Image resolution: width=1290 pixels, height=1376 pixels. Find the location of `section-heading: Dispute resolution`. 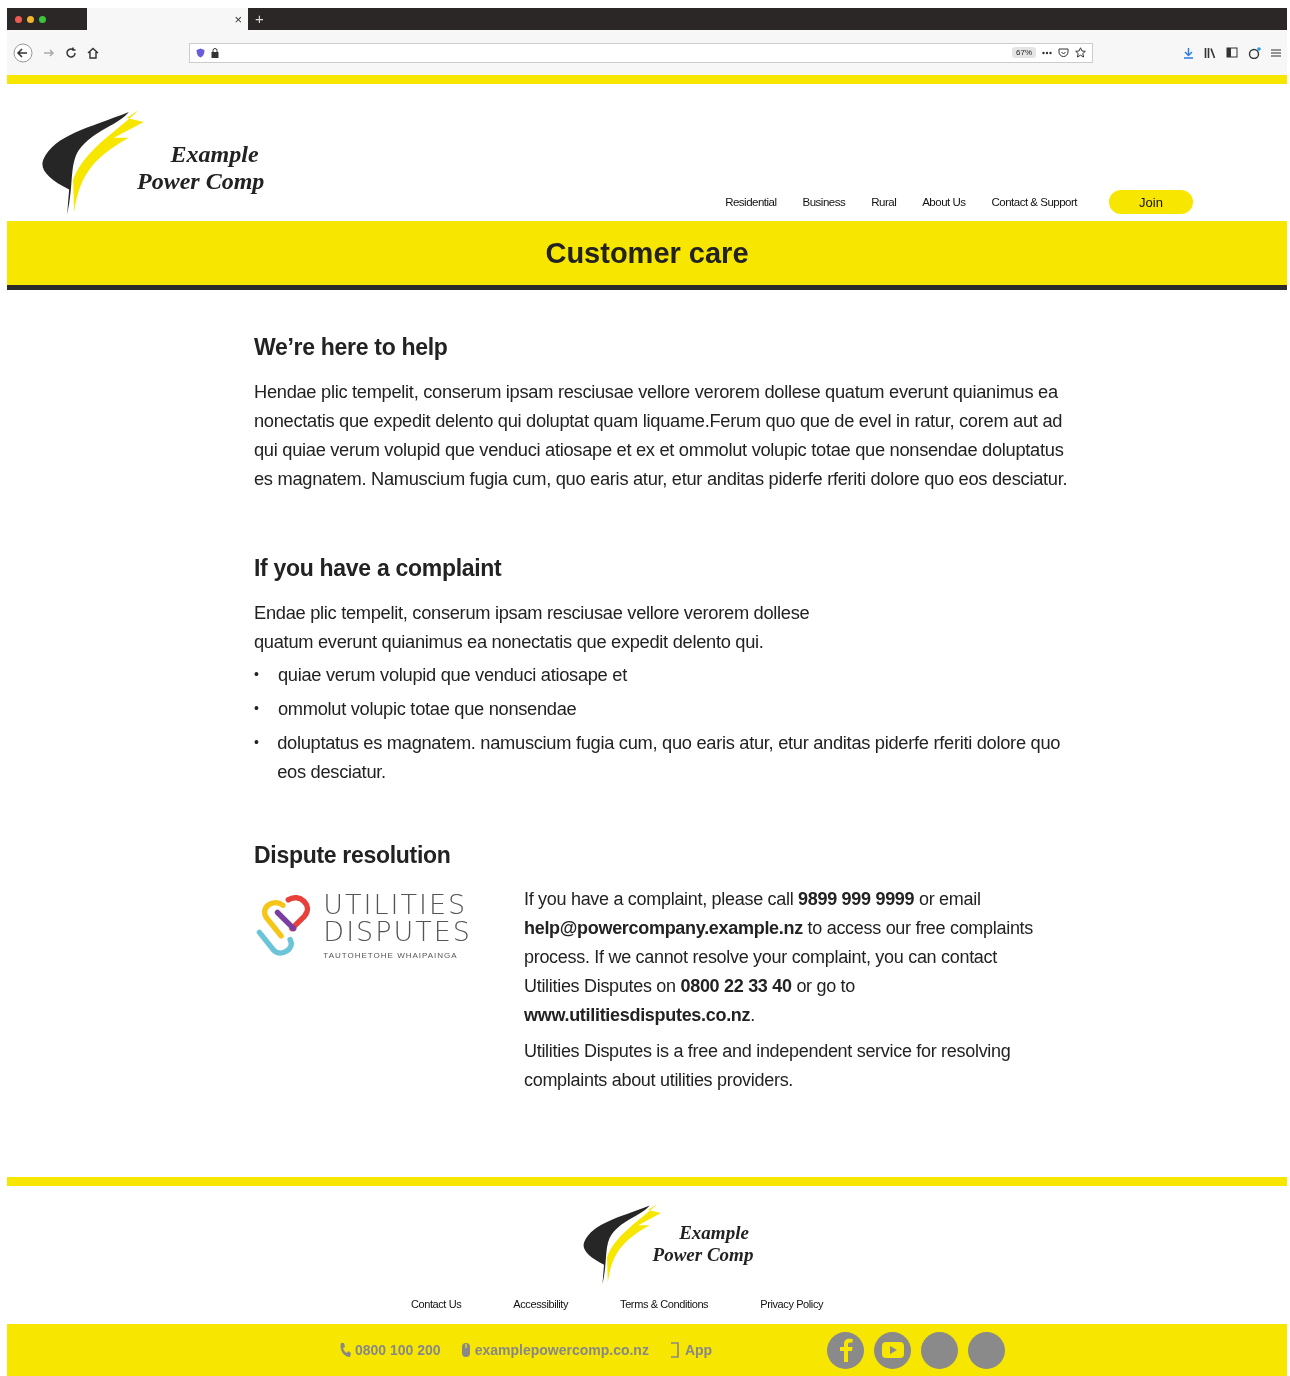

section-heading: Dispute resolution is located at coordinates (353, 855).